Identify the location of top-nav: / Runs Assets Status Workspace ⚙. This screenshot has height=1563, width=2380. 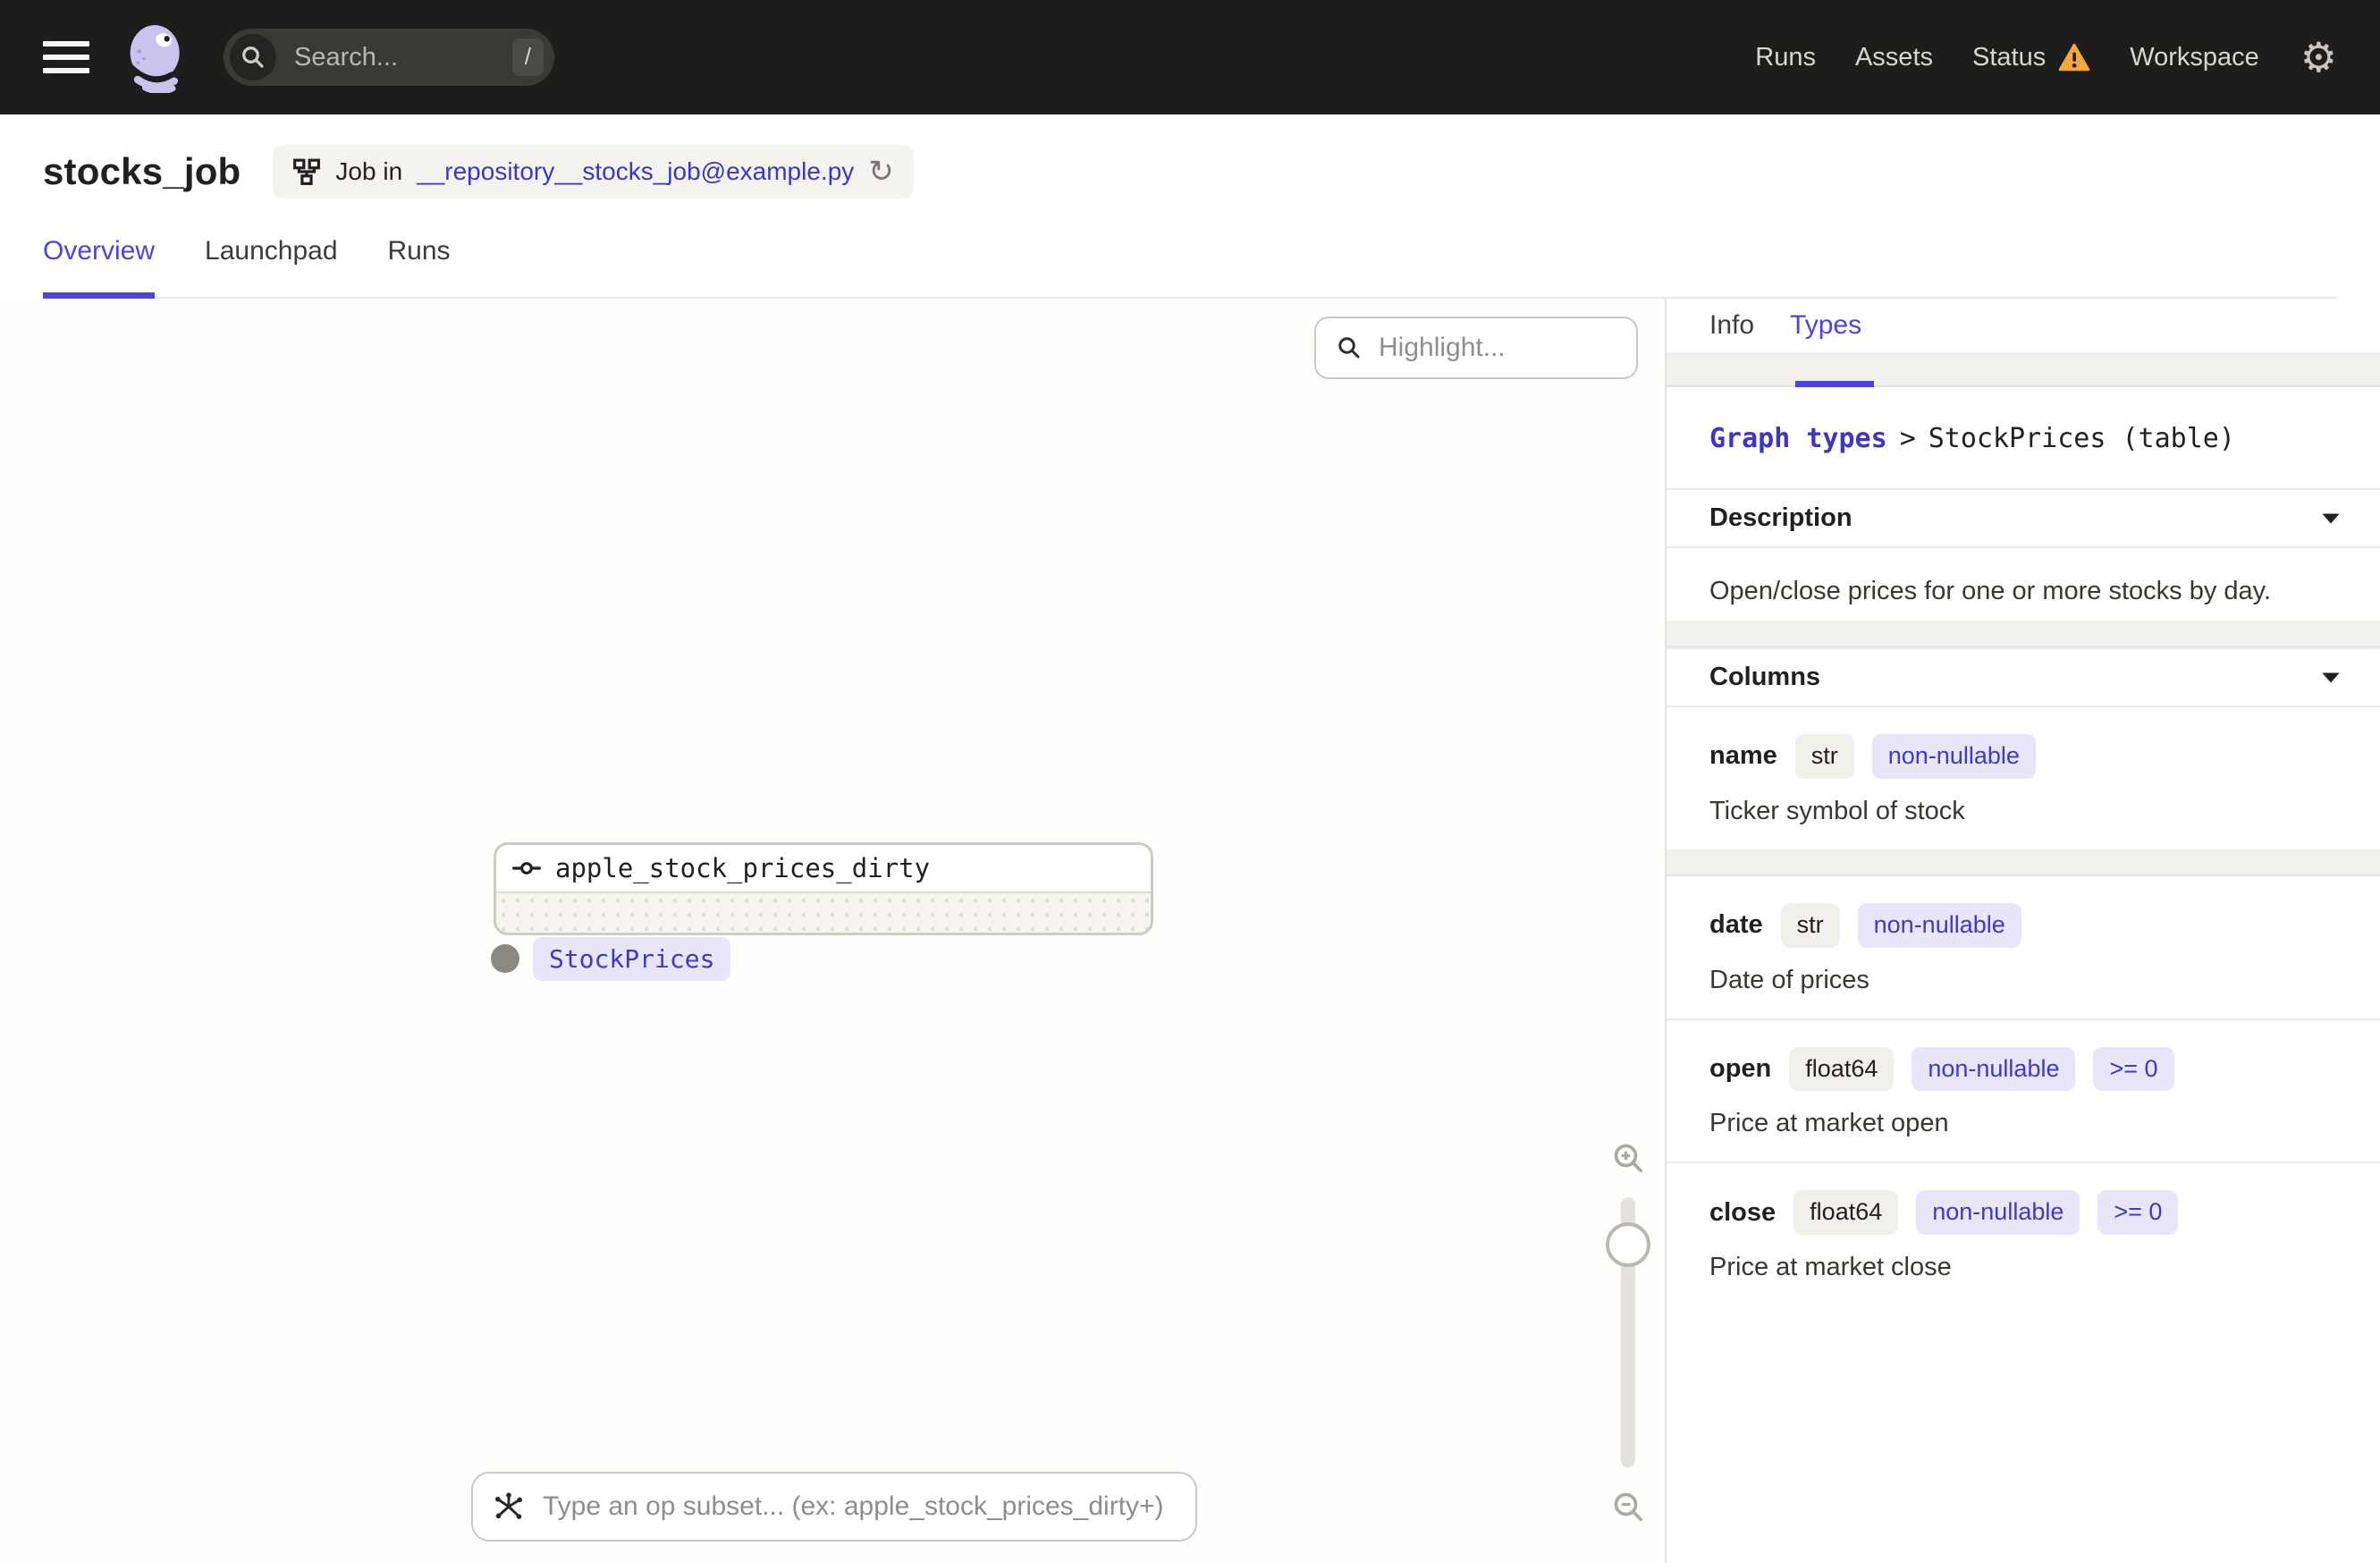
(1190, 57).